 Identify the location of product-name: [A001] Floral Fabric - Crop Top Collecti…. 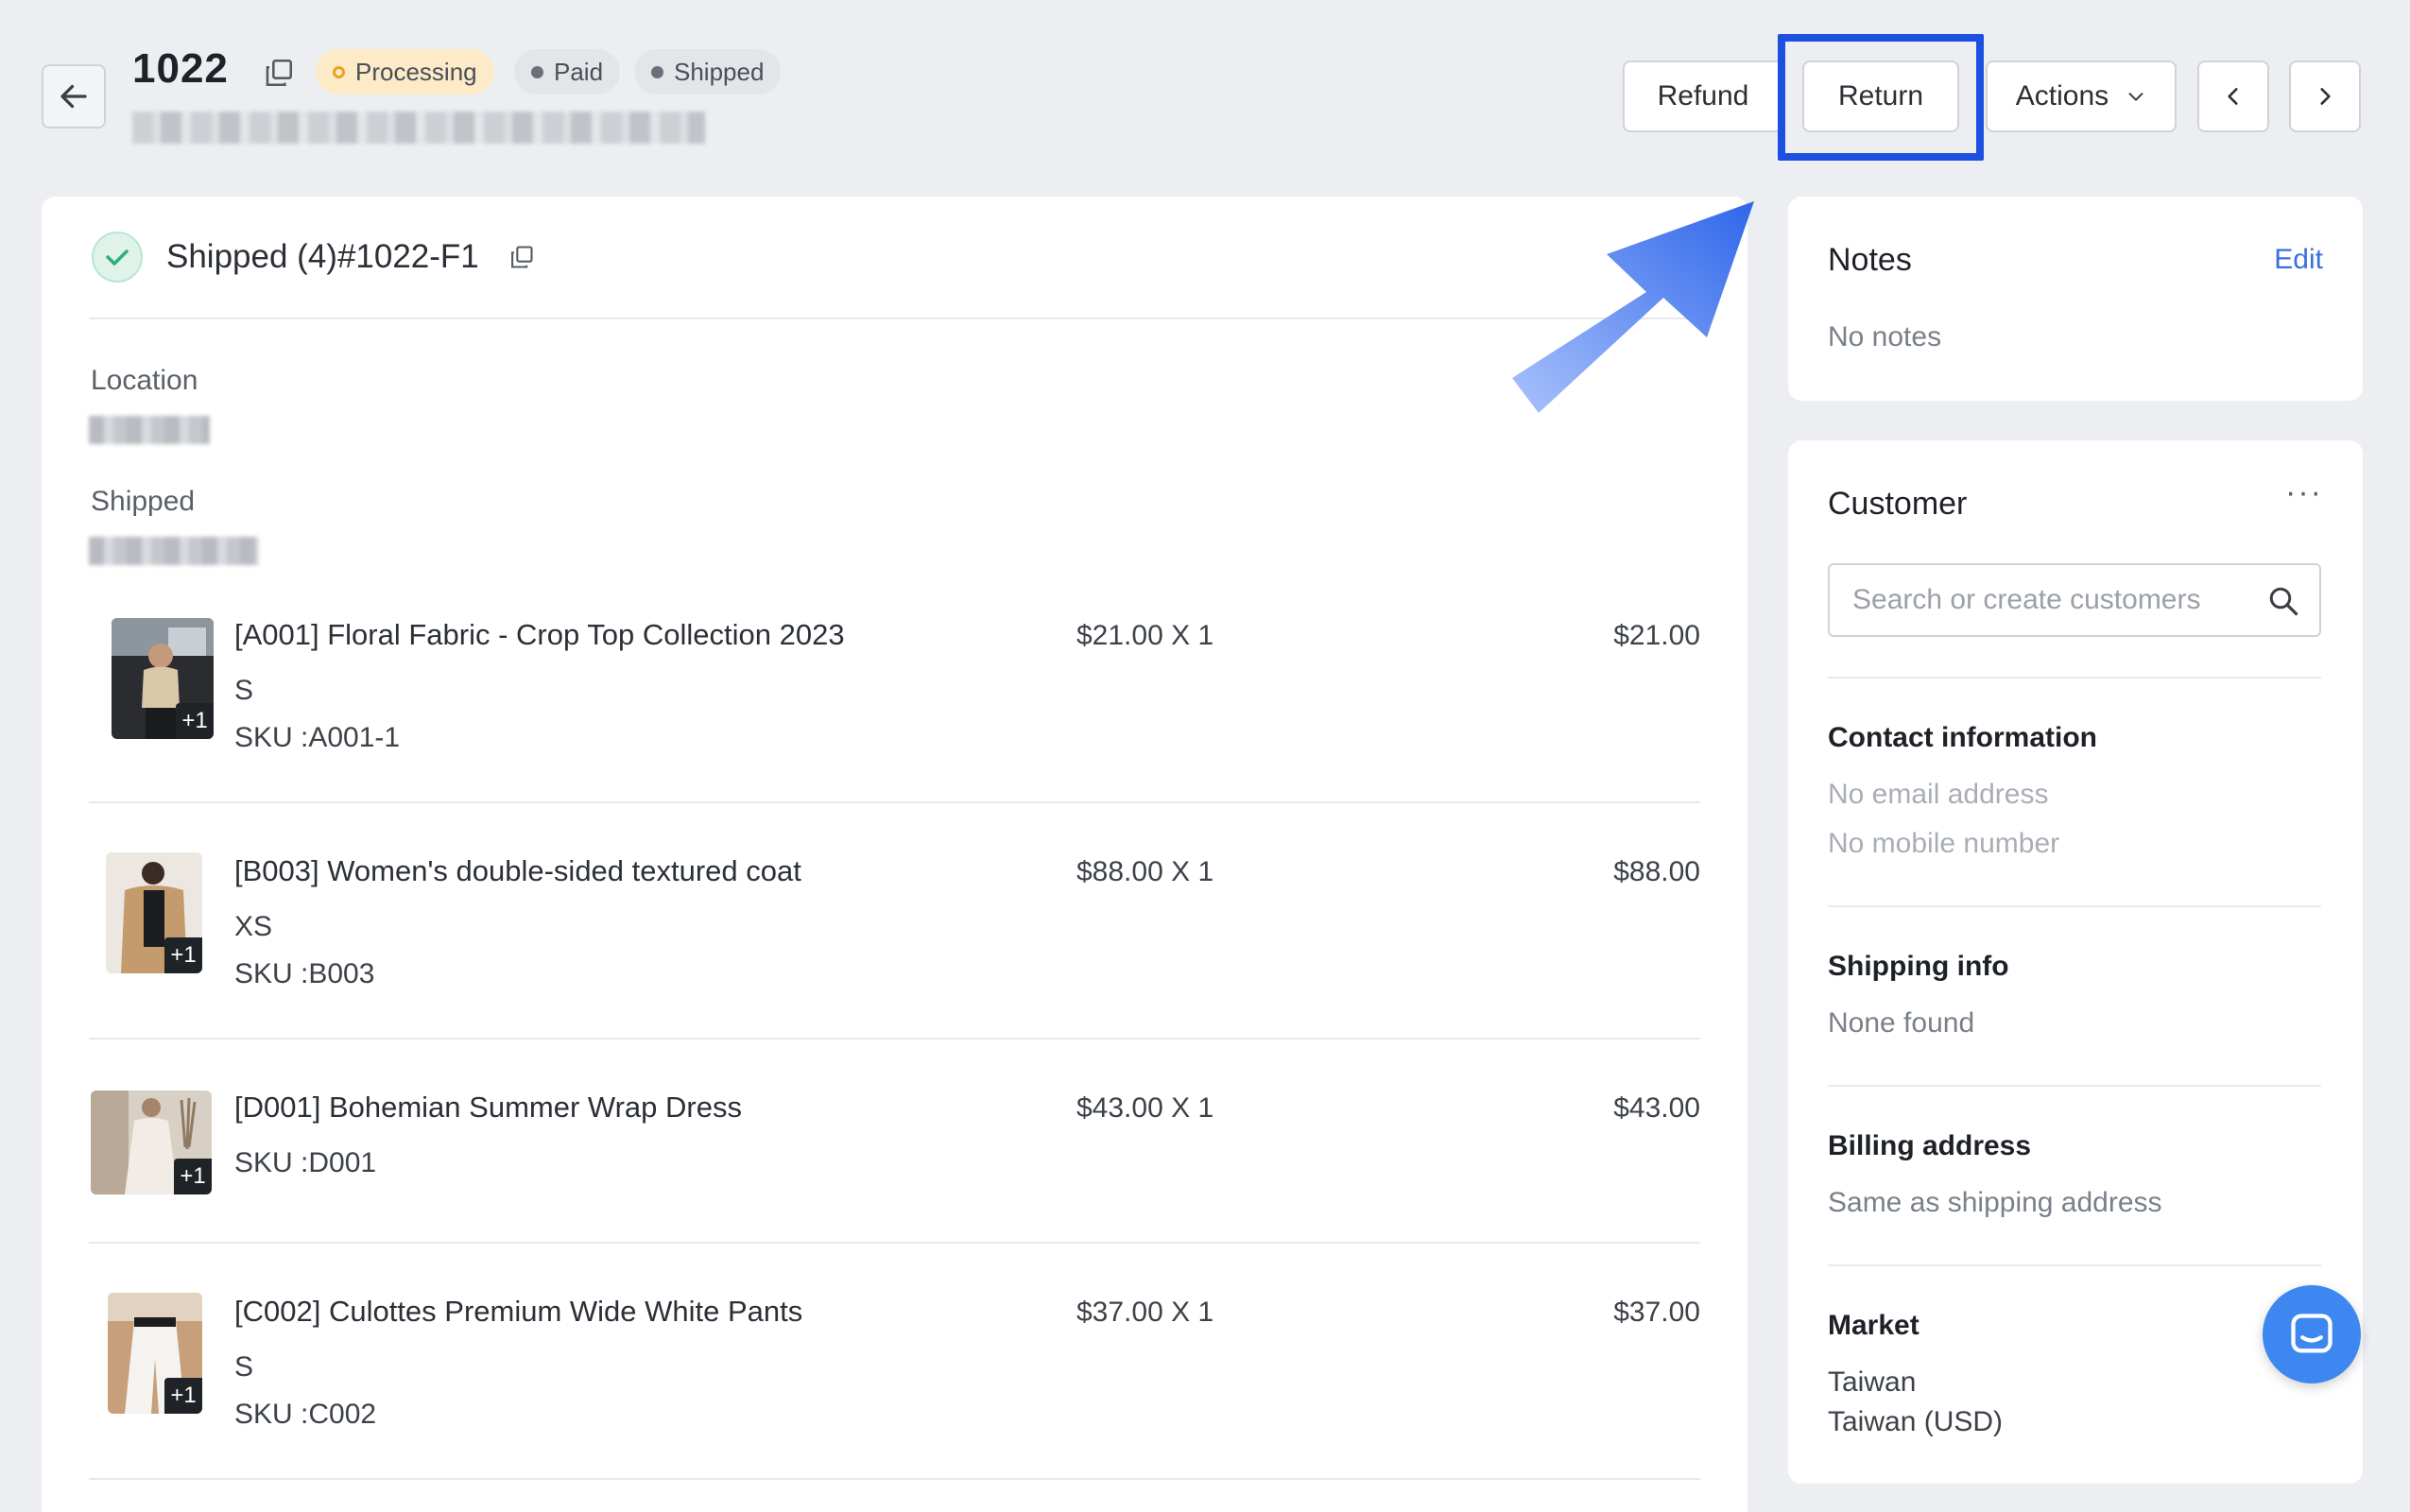
(539, 635).